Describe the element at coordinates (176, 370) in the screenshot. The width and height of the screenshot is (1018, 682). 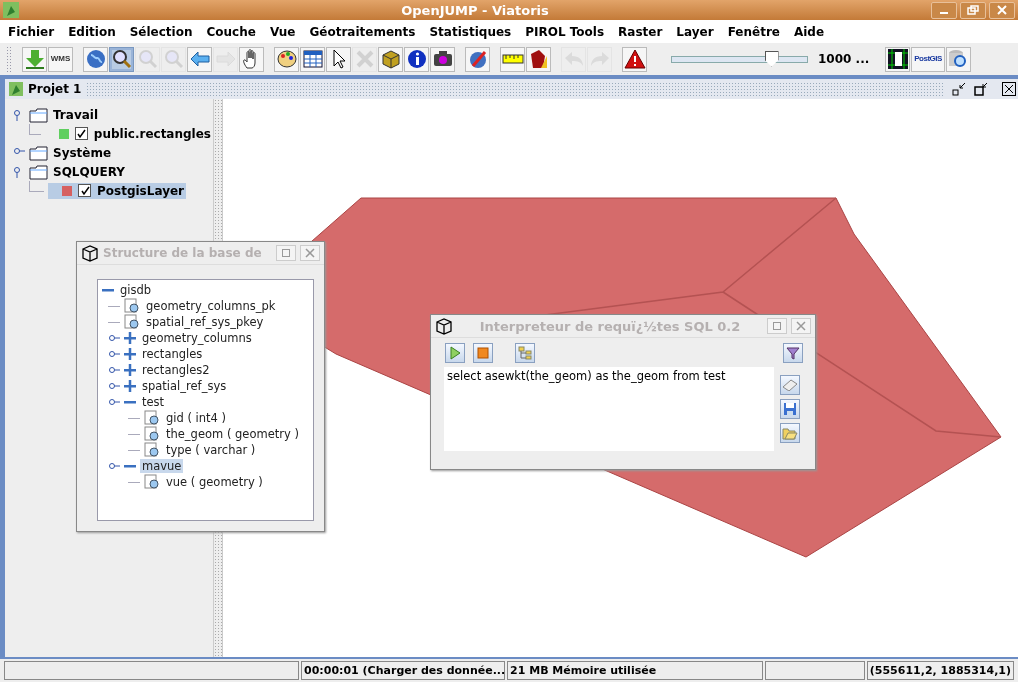
I see `tree-node: rectangles2` at that location.